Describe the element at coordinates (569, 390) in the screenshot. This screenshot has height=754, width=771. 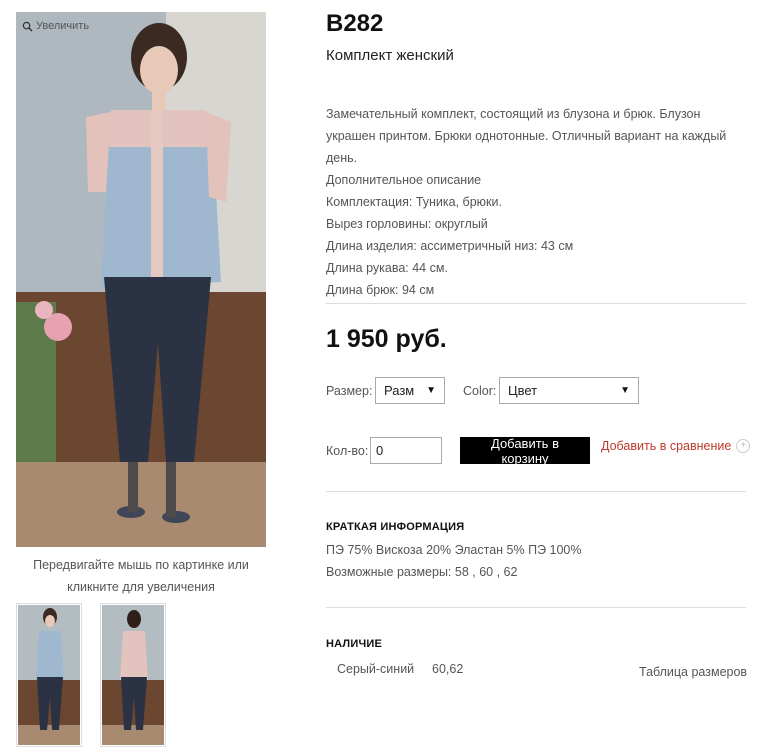
I see `color-select: Цвет ▼` at that location.